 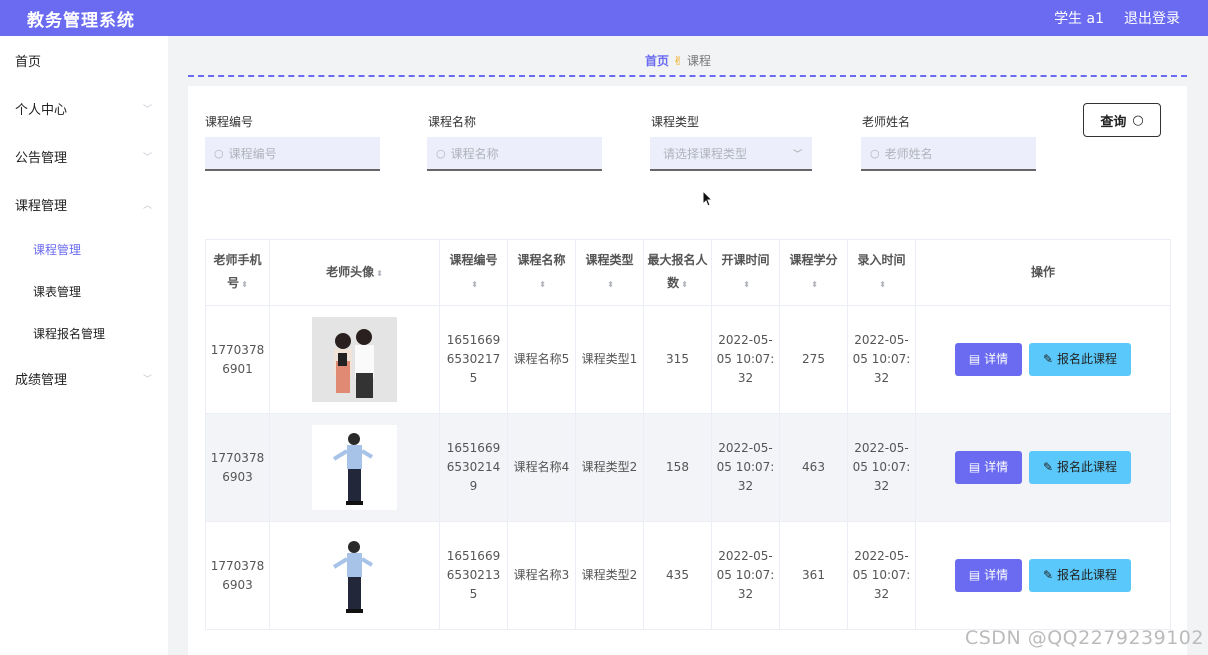 I want to click on column-header: 课程类型 ⬍, so click(x=609, y=272).